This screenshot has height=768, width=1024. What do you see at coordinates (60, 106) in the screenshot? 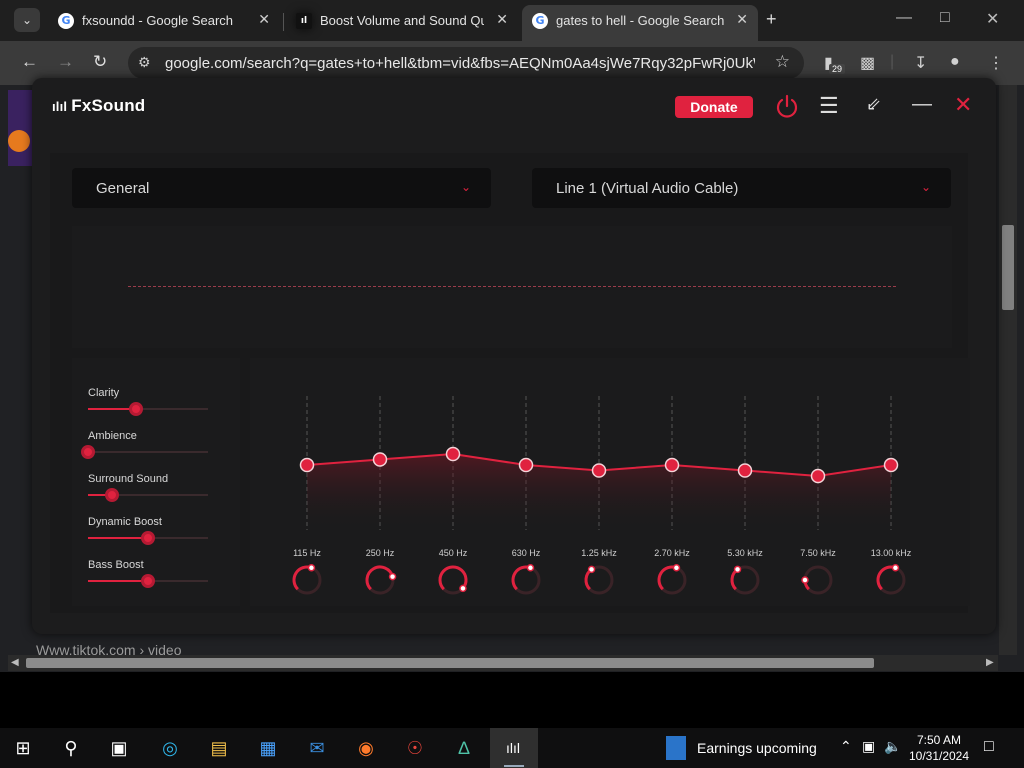
I see `fxsound-bars-icon: ılıl` at bounding box center [60, 106].